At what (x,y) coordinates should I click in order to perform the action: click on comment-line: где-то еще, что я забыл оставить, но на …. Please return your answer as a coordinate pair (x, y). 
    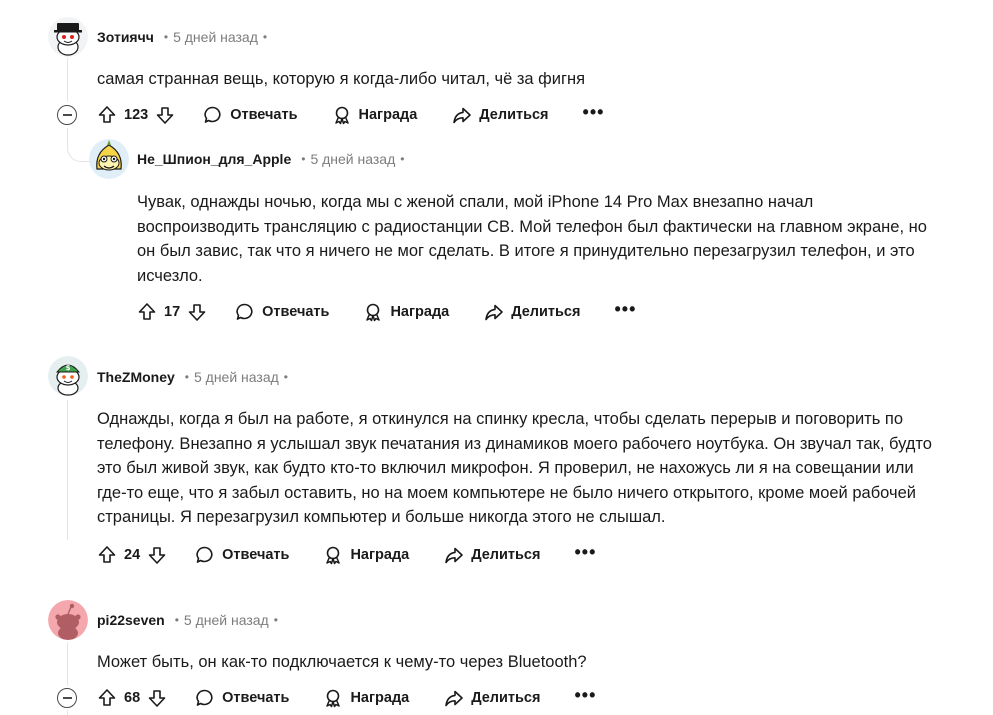
    Looking at the image, I should click on (506, 492).